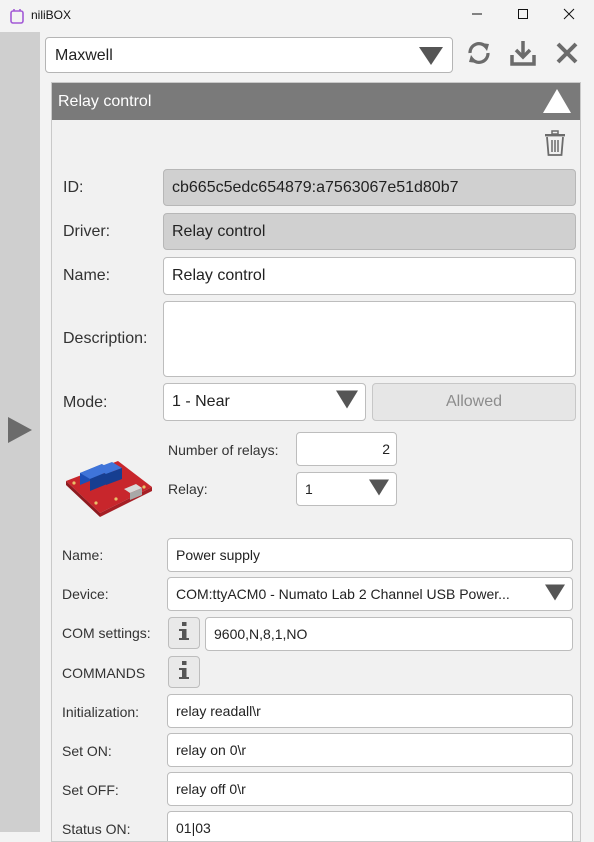  I want to click on download-button, so click(523, 55).